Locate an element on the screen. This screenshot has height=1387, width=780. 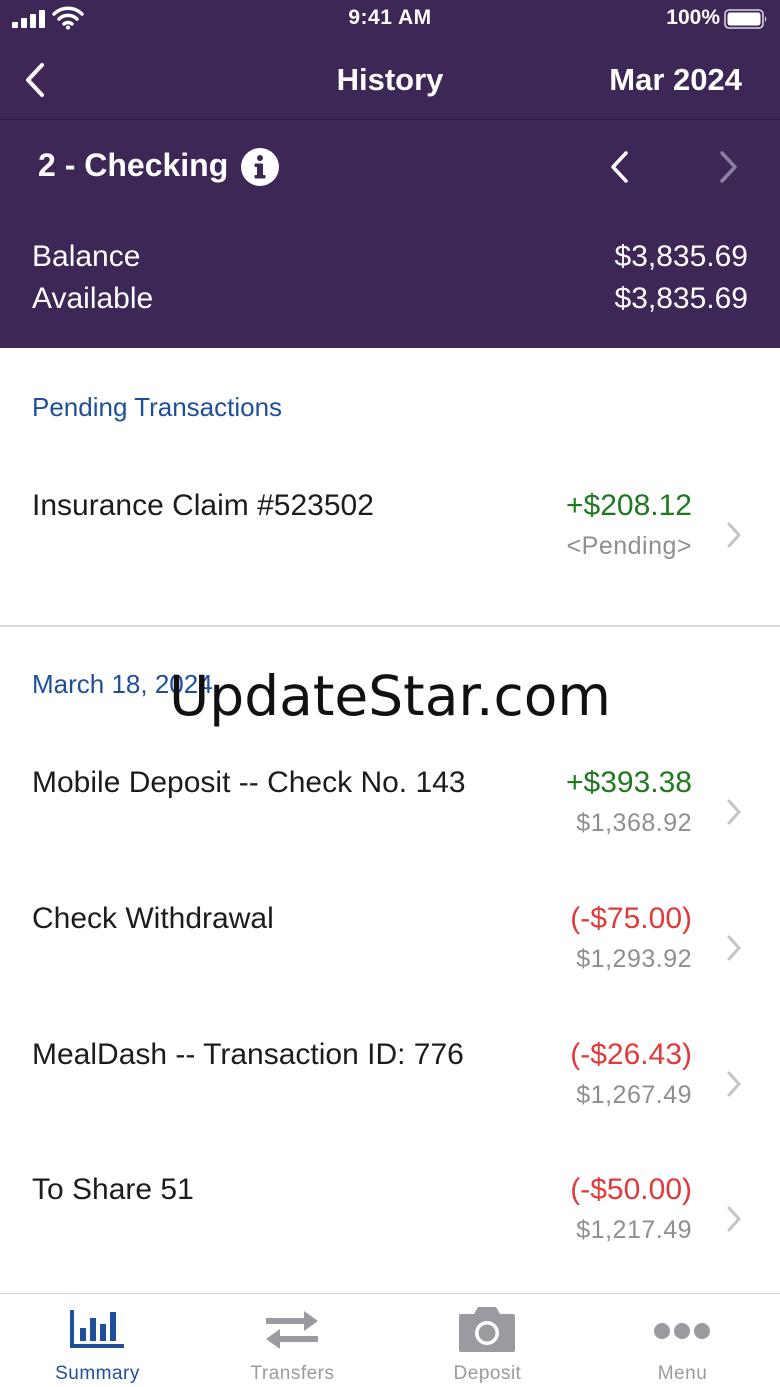
tab-summary: Summary is located at coordinates (97, 1340).